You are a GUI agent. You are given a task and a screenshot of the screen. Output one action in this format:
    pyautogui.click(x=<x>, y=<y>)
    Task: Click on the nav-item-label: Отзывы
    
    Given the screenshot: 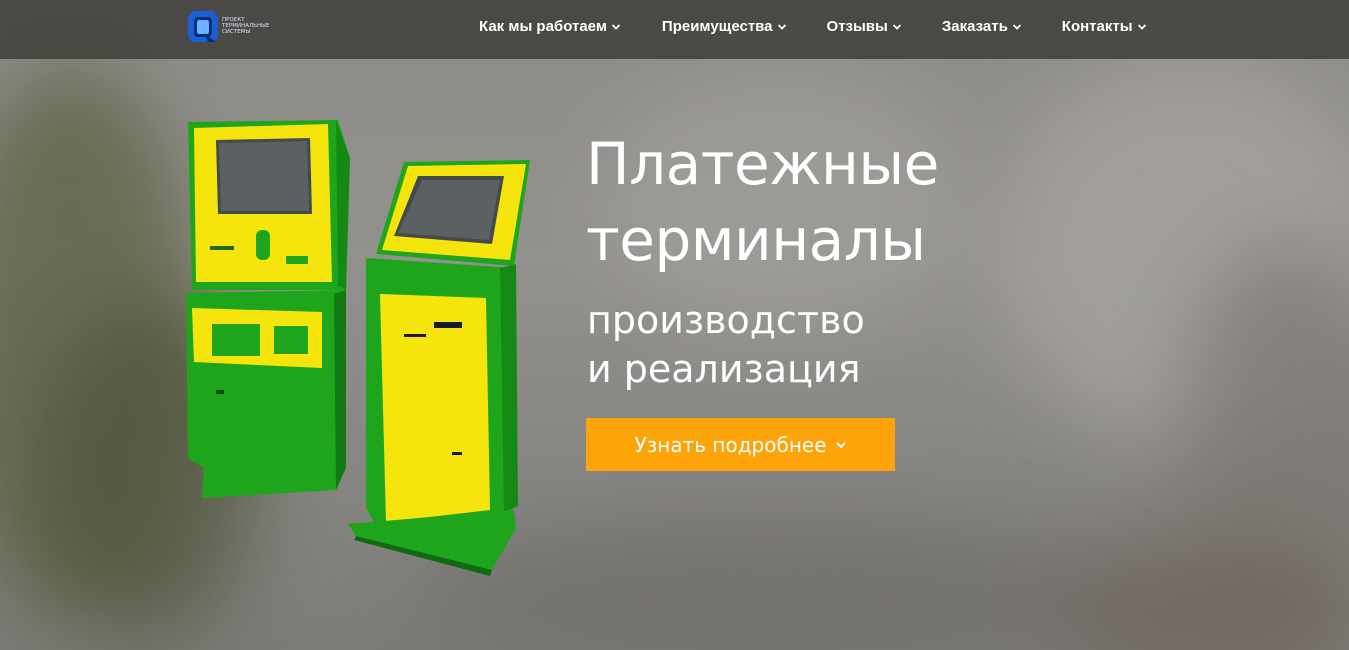 What is the action you would take?
    pyautogui.click(x=857, y=26)
    